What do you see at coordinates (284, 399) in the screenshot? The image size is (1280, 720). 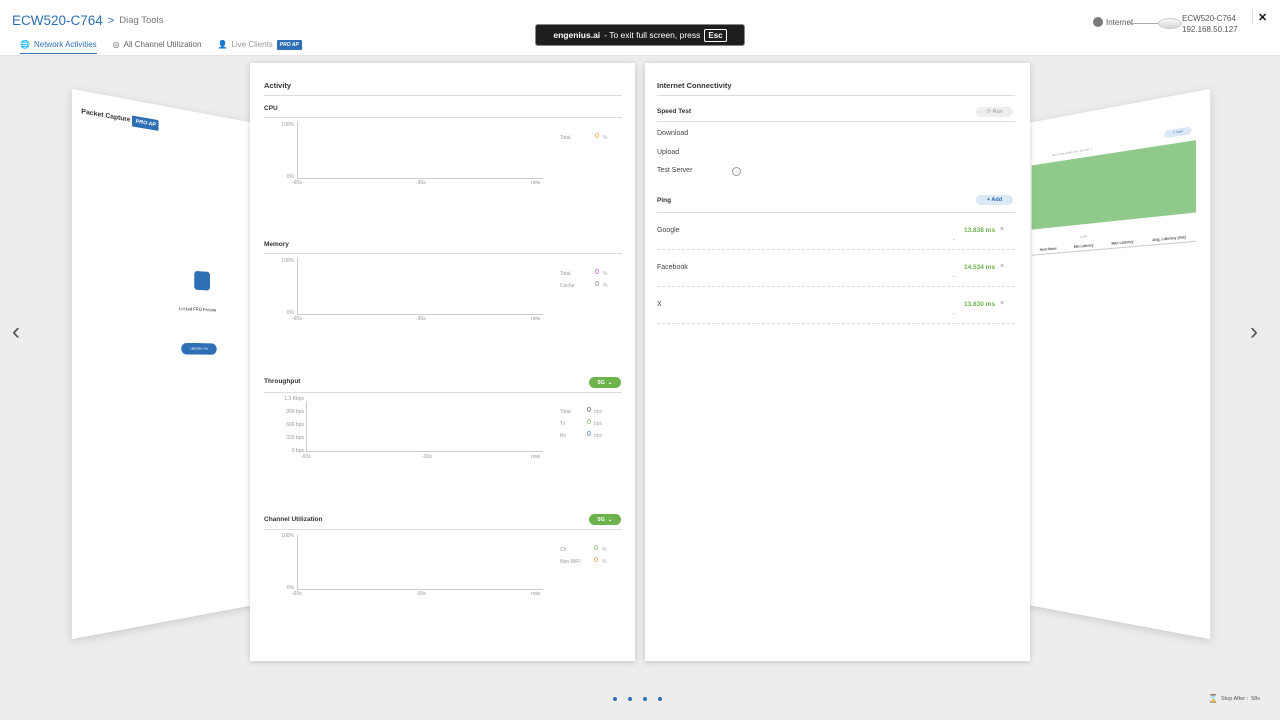 I see `y-tick: 1.3 Kbps` at bounding box center [284, 399].